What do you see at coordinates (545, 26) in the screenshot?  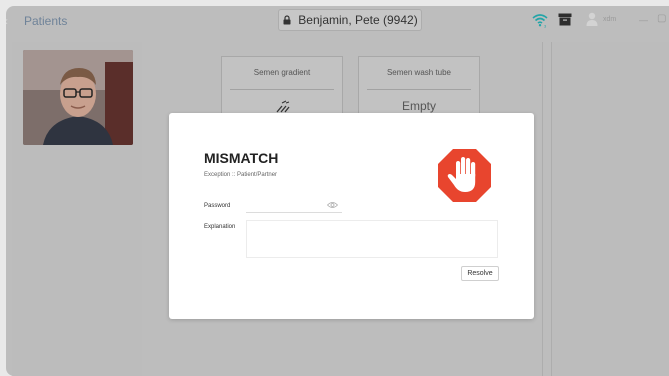 I see `svg-text: 3` at bounding box center [545, 26].